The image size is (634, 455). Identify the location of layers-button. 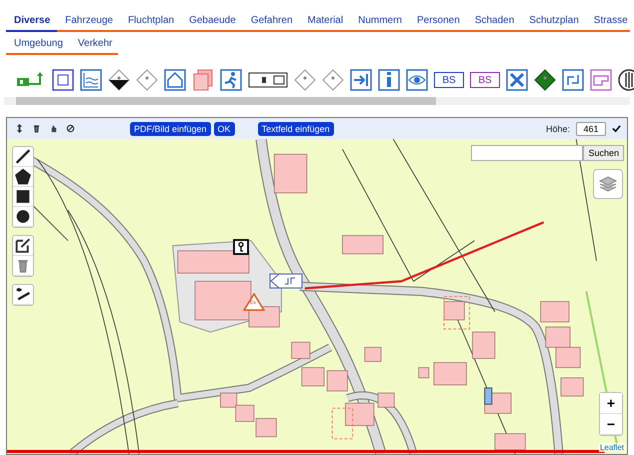
(608, 184).